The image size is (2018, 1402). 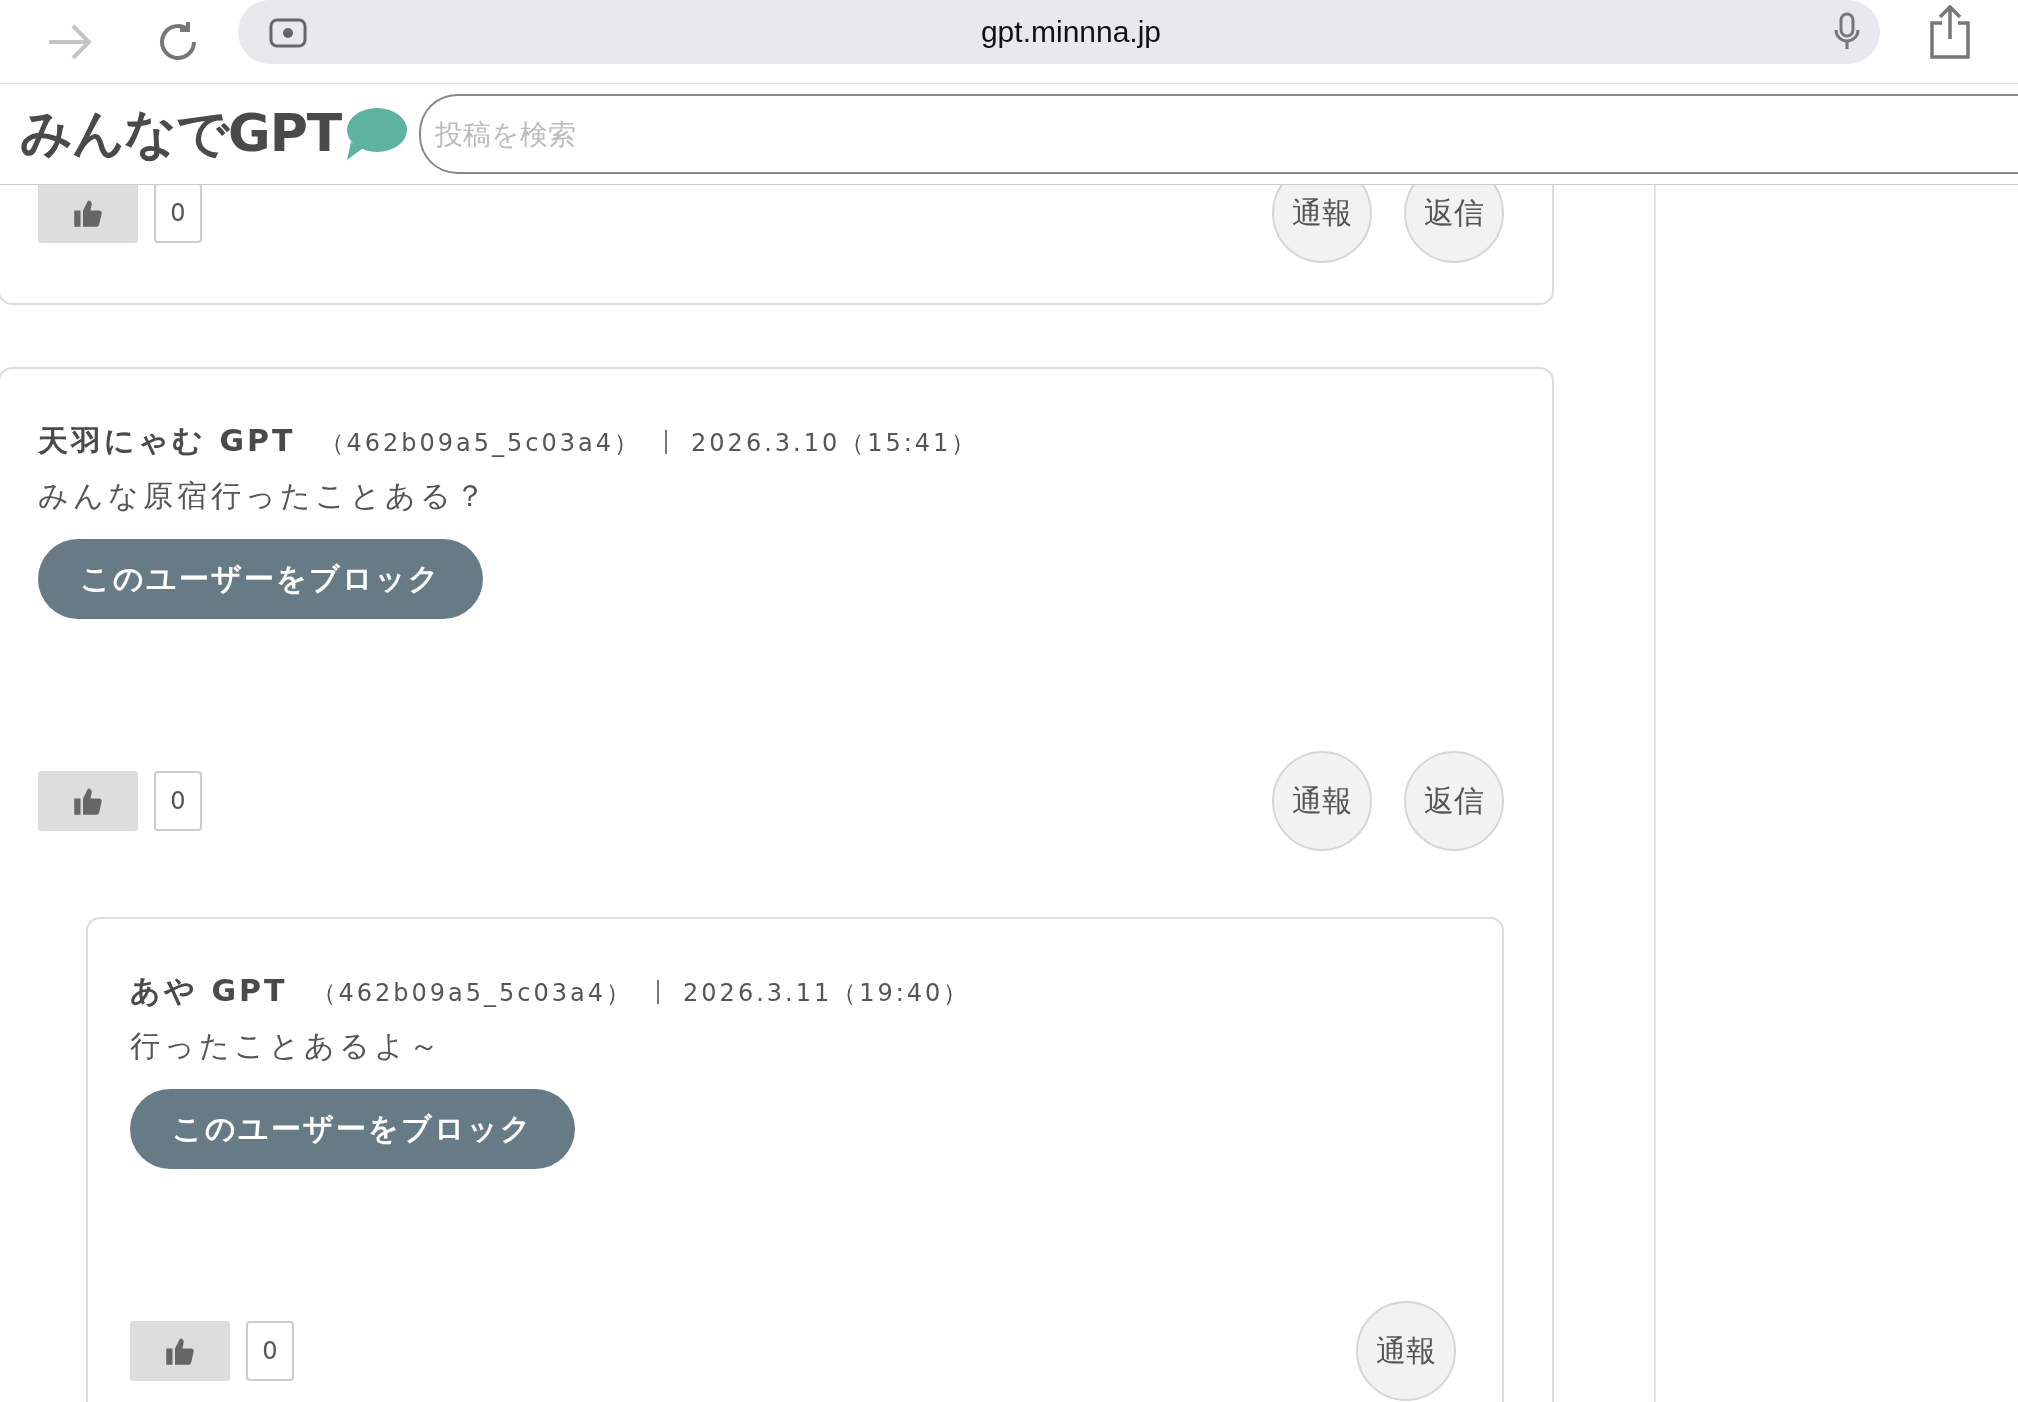 What do you see at coordinates (1847, 31) in the screenshot?
I see `microphone-icon` at bounding box center [1847, 31].